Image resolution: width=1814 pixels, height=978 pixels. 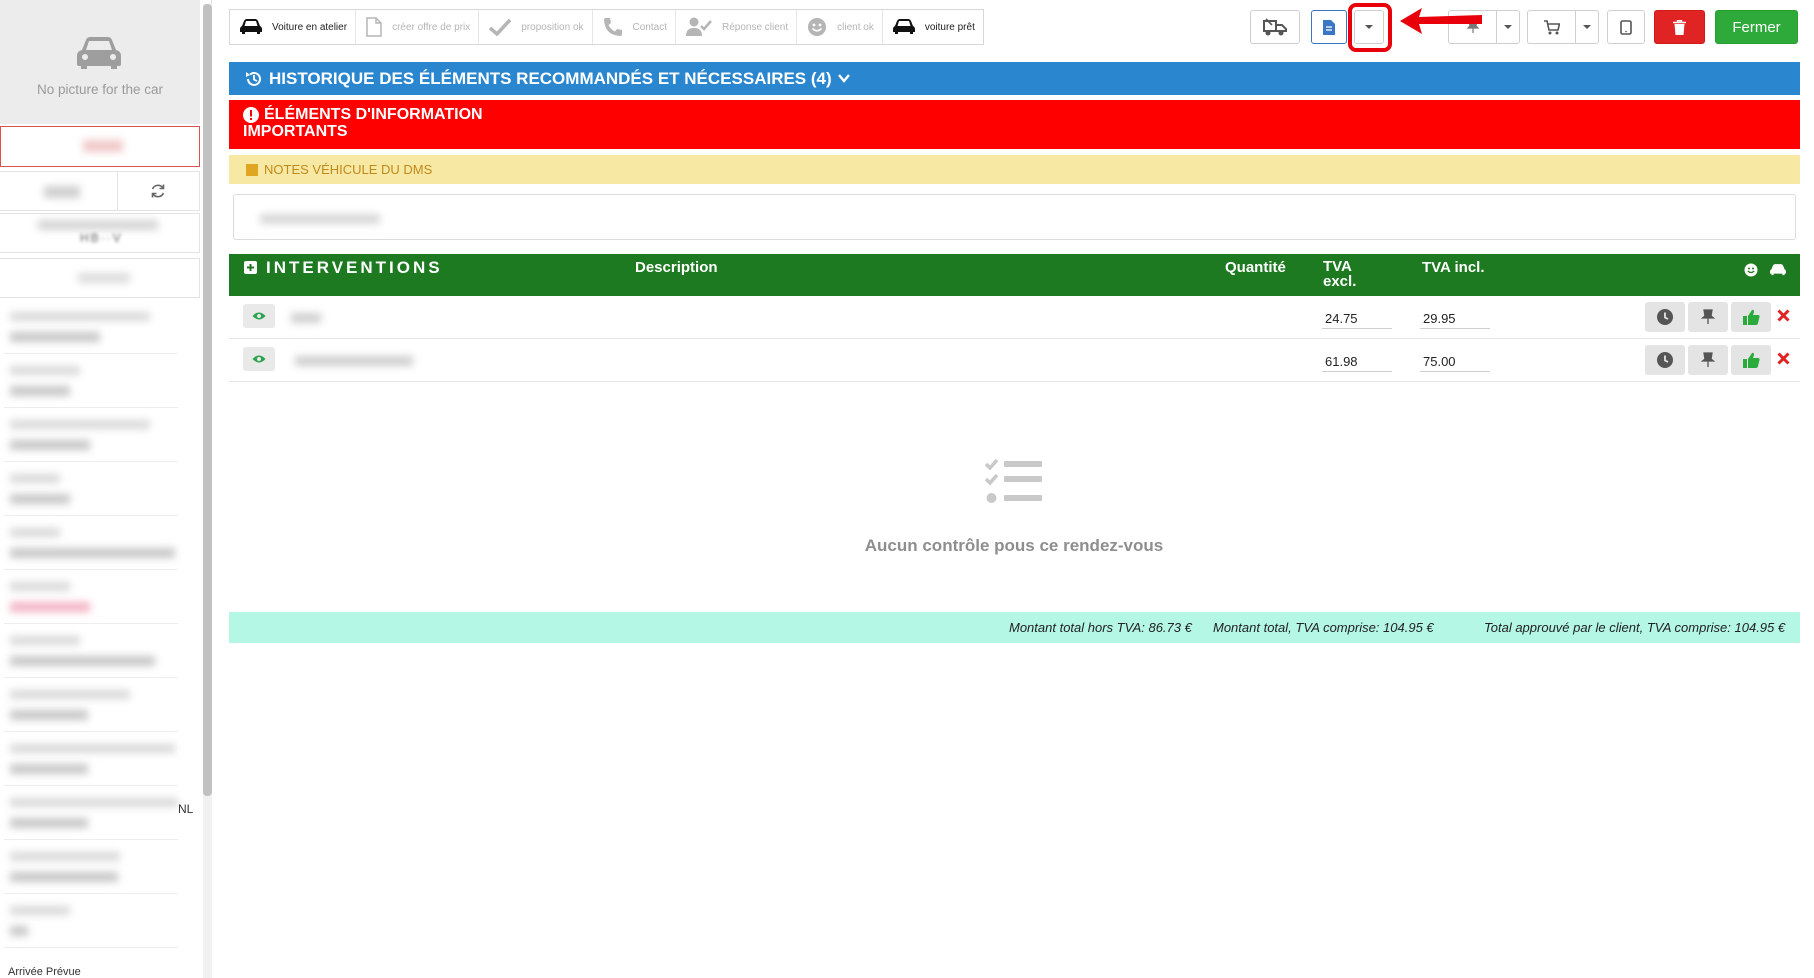 I want to click on thumbs-up-icon, so click(x=1751, y=317).